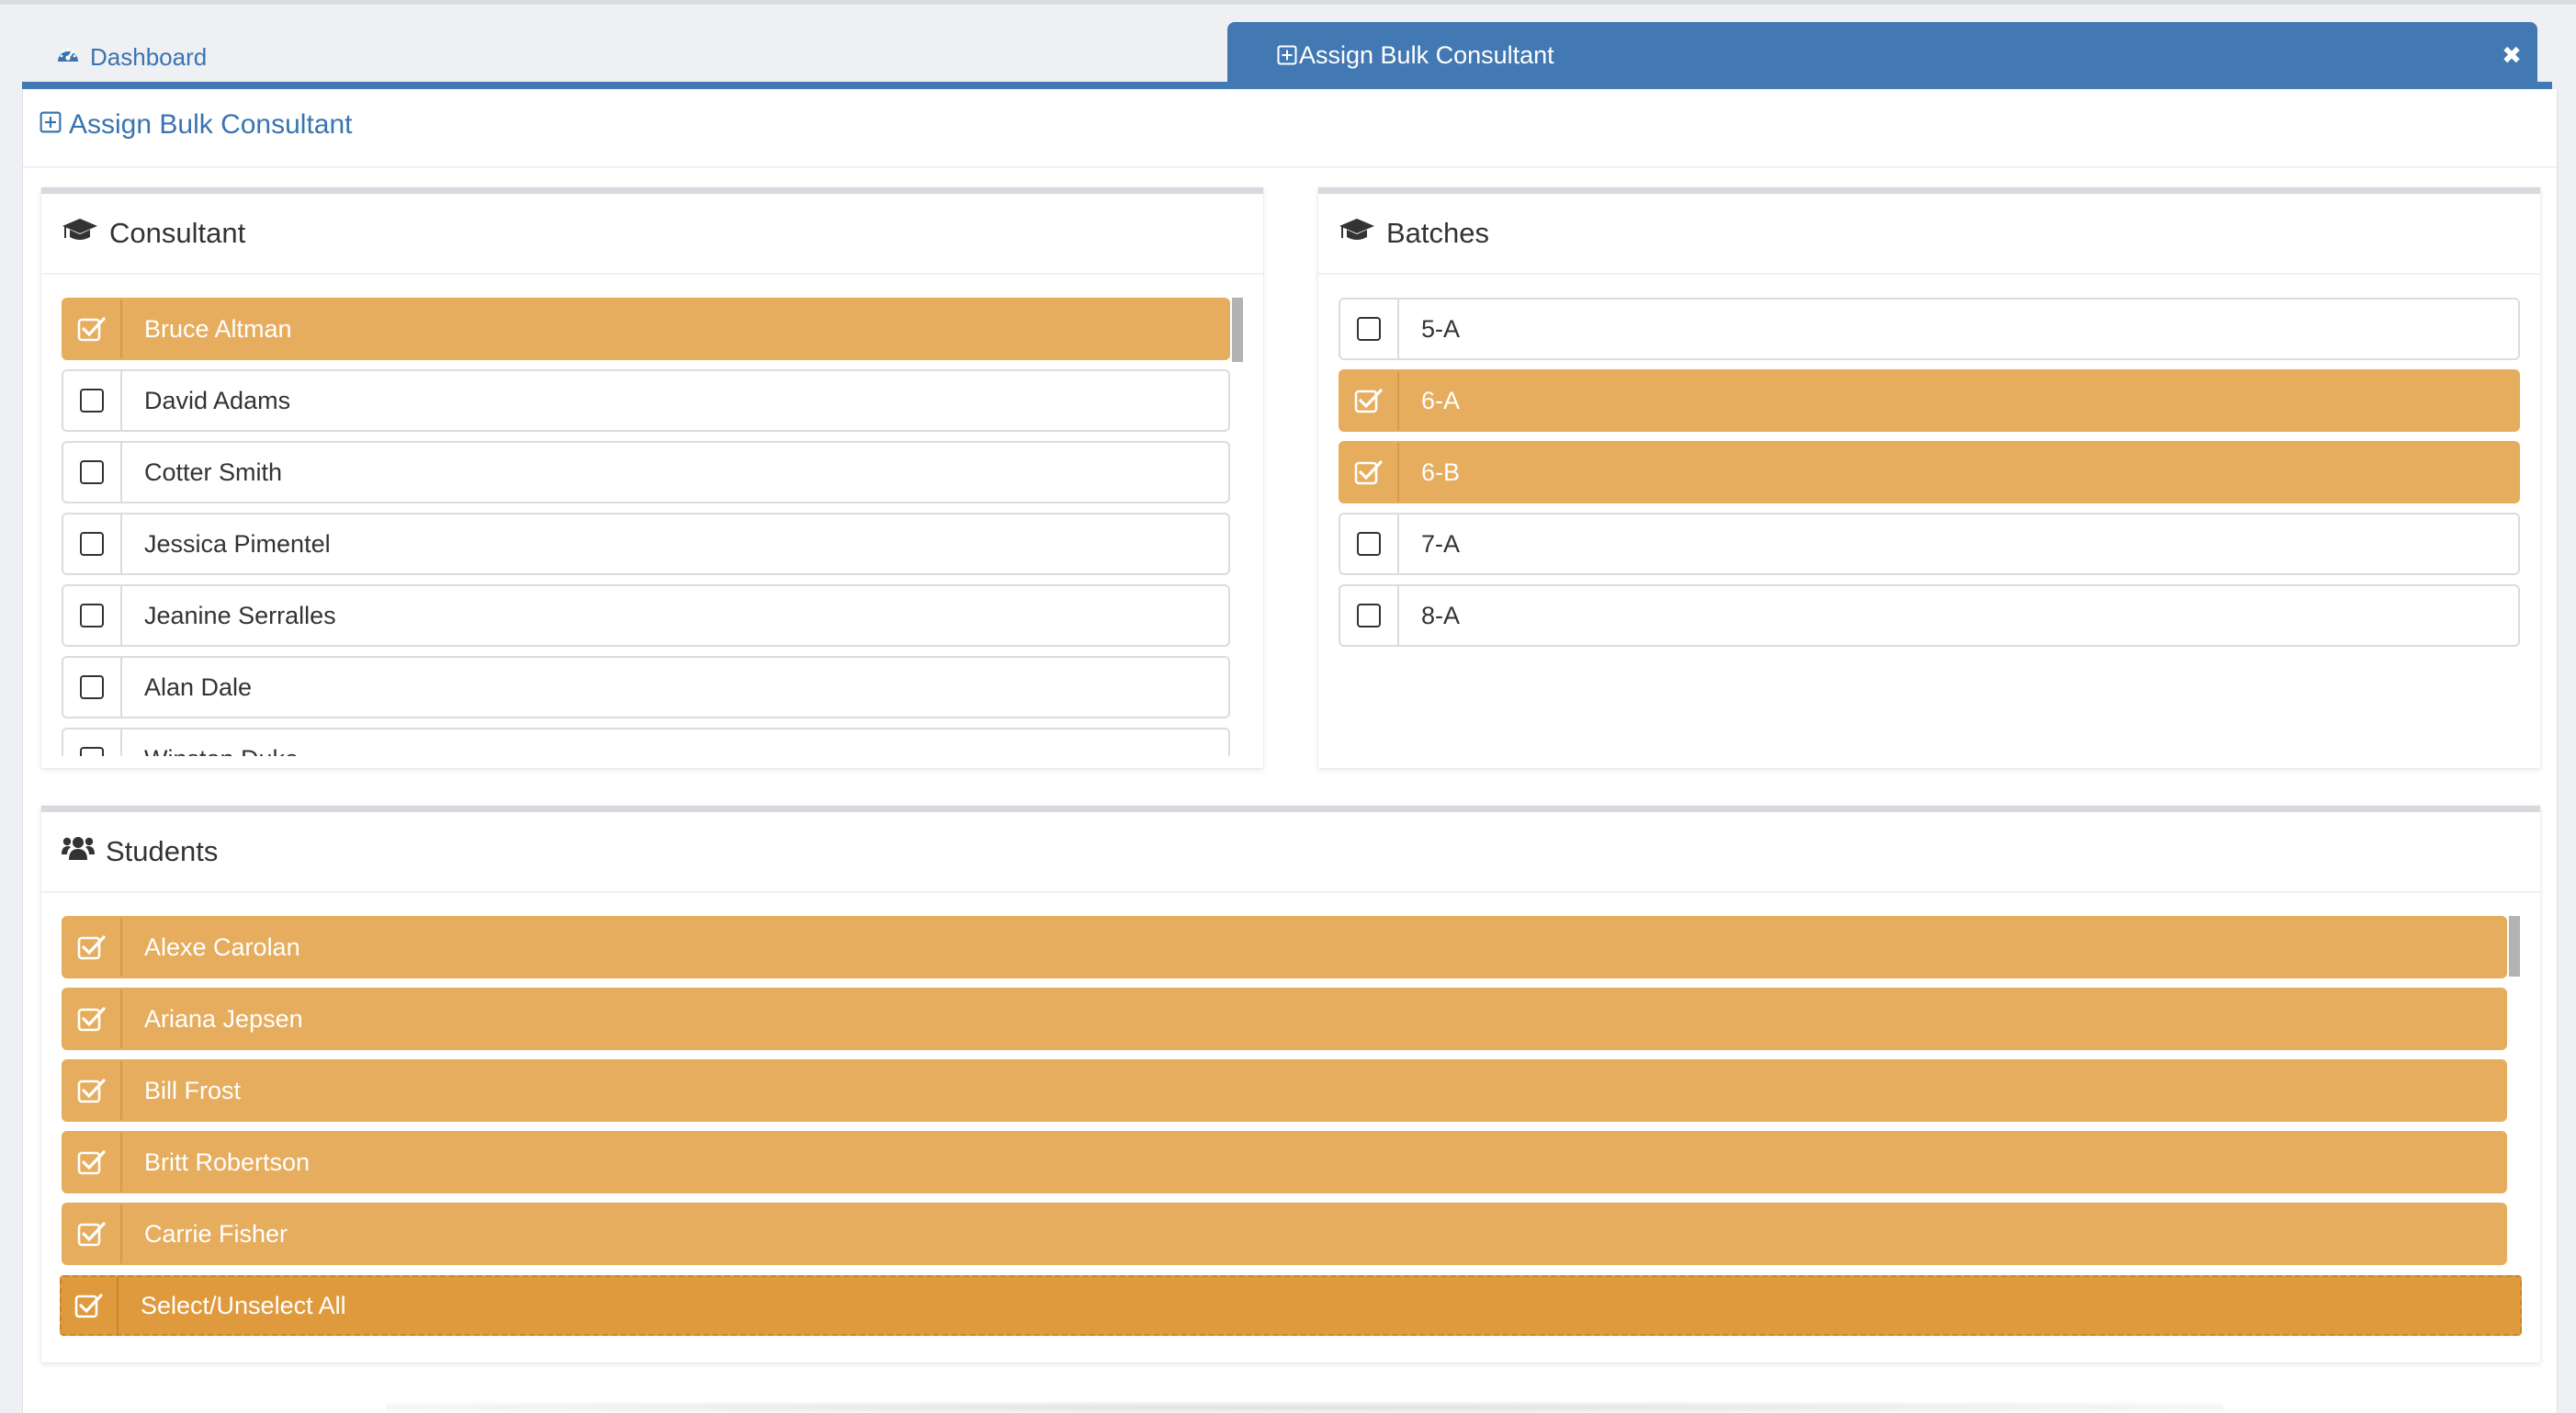 This screenshot has height=1413, width=2576. Describe the element at coordinates (646, 687) in the screenshot. I see `list-item: Alan Dale` at that location.